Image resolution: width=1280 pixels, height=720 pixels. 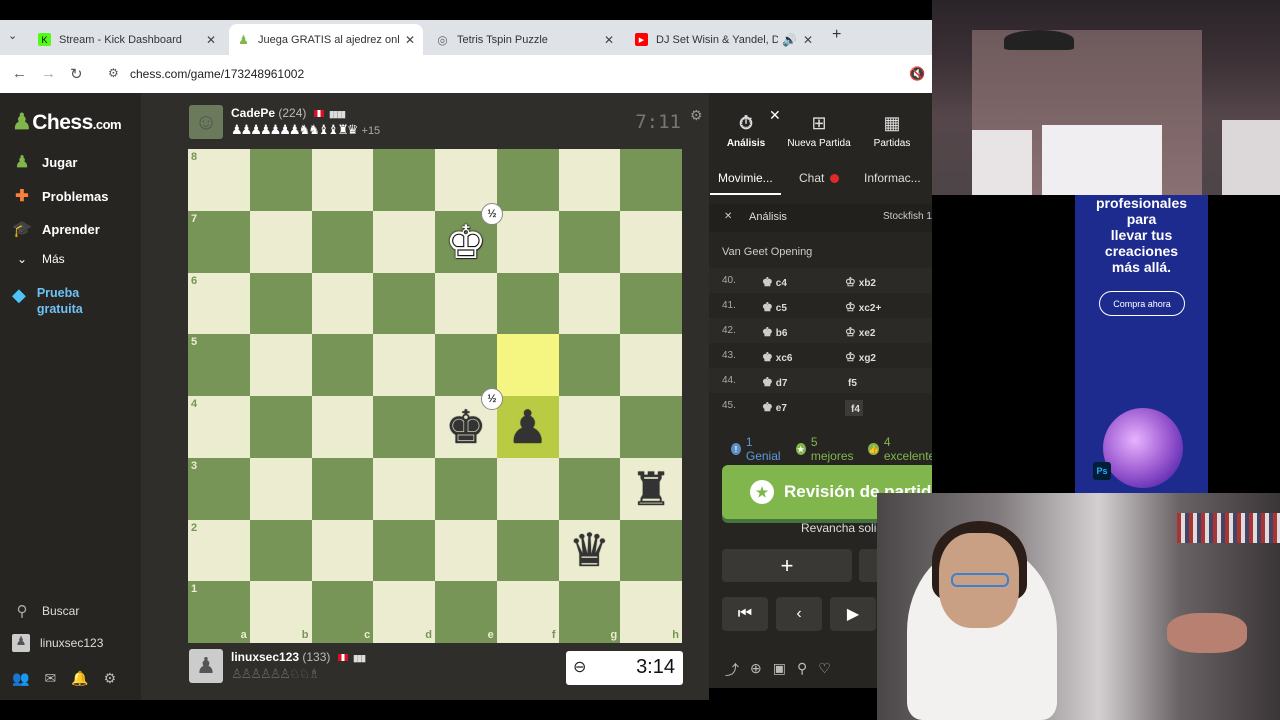 I want to click on square-g3, so click(x=589, y=488).